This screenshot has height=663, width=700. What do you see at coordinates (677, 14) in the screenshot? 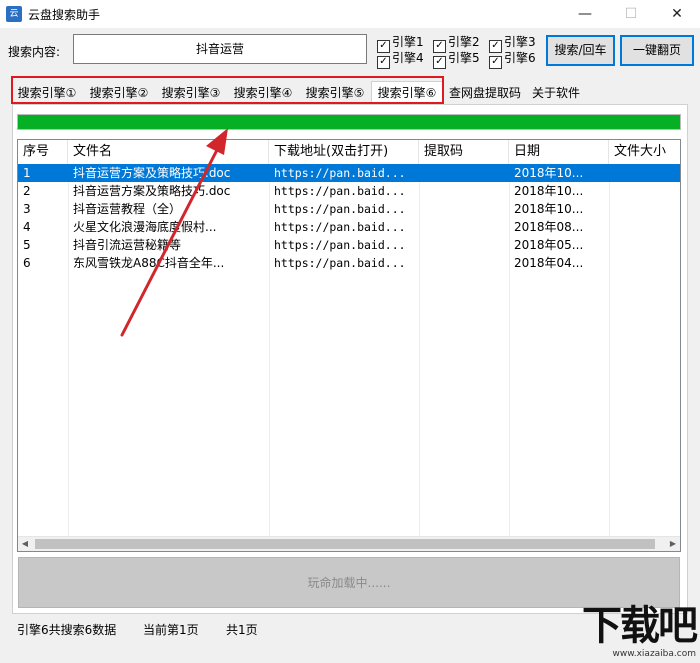
I see `close-button: ✕` at bounding box center [677, 14].